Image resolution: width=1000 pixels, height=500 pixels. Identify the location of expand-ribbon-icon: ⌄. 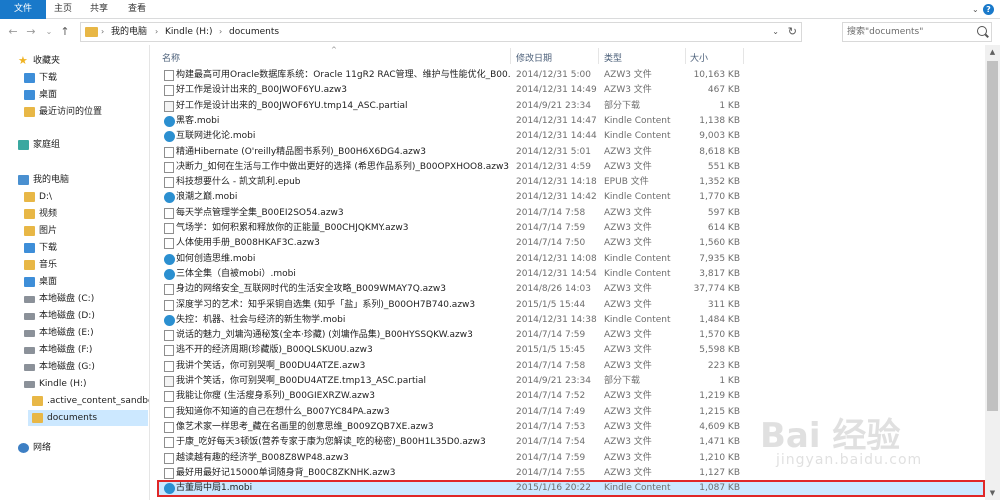
(975, 9).